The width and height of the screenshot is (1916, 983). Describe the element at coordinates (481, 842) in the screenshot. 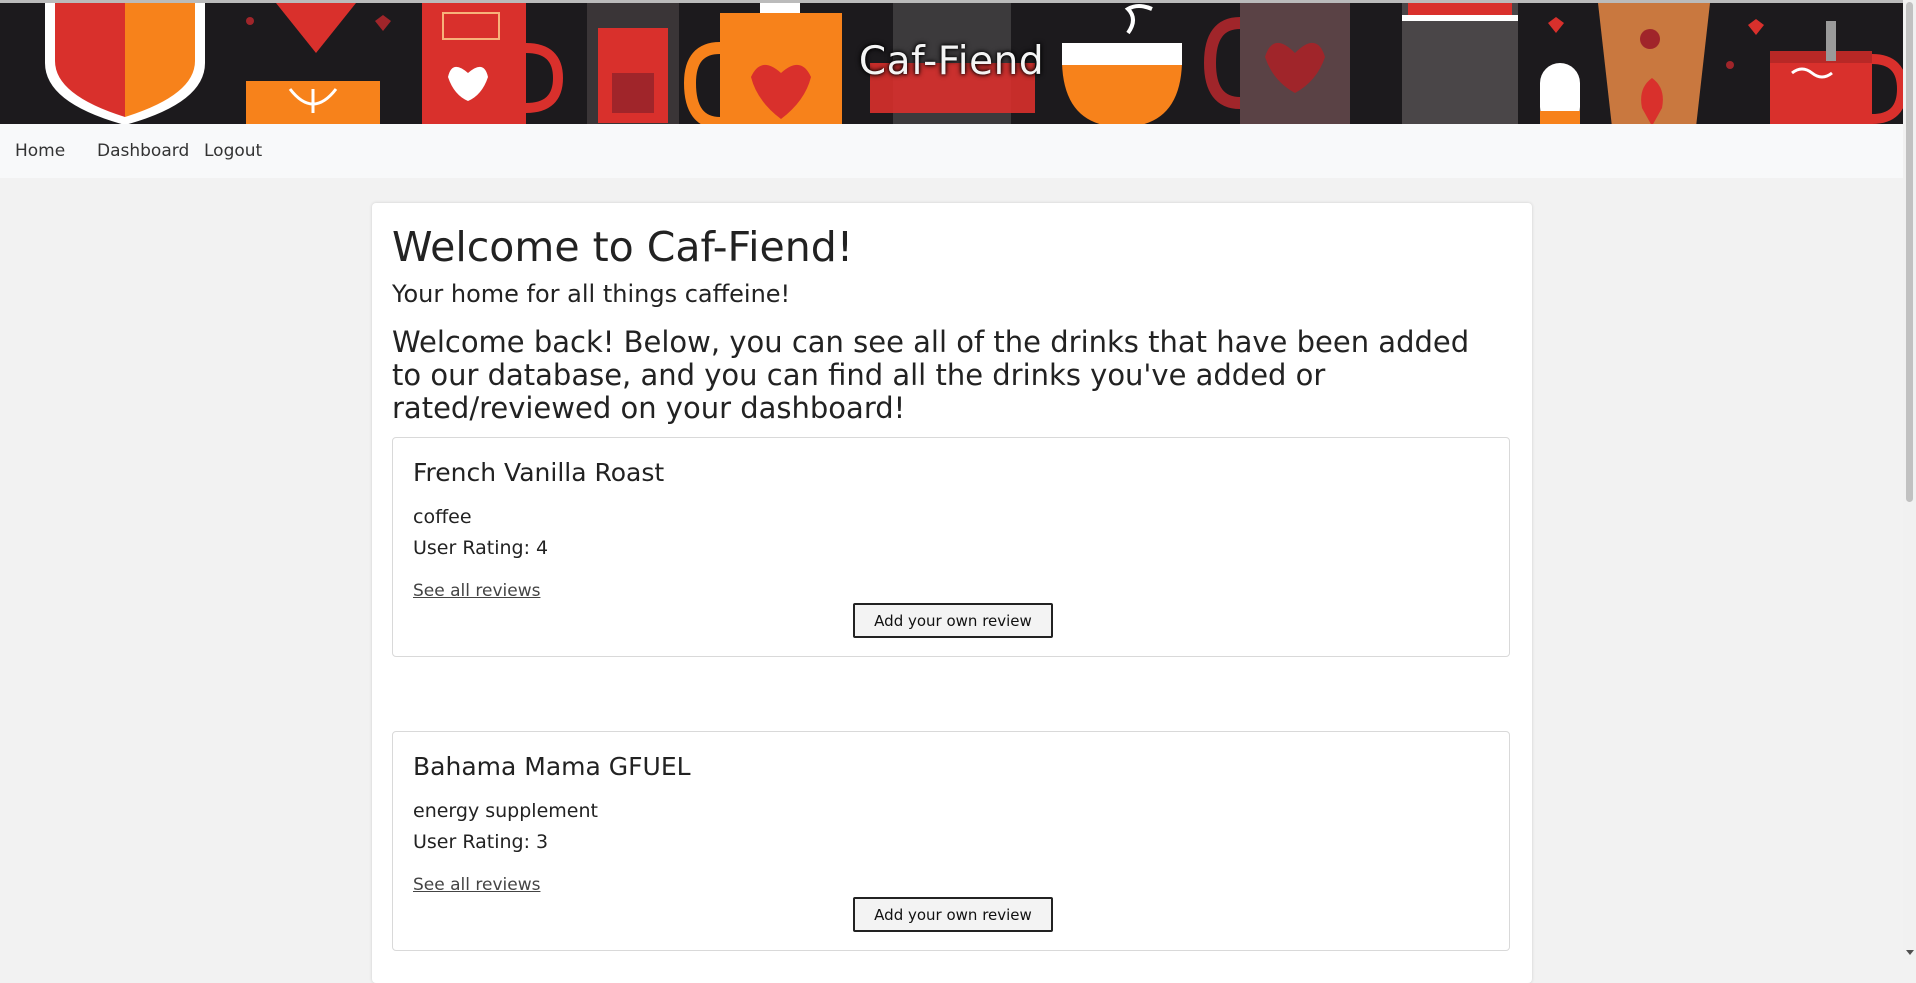

I see `drink-rating: User Rating: 3` at that location.